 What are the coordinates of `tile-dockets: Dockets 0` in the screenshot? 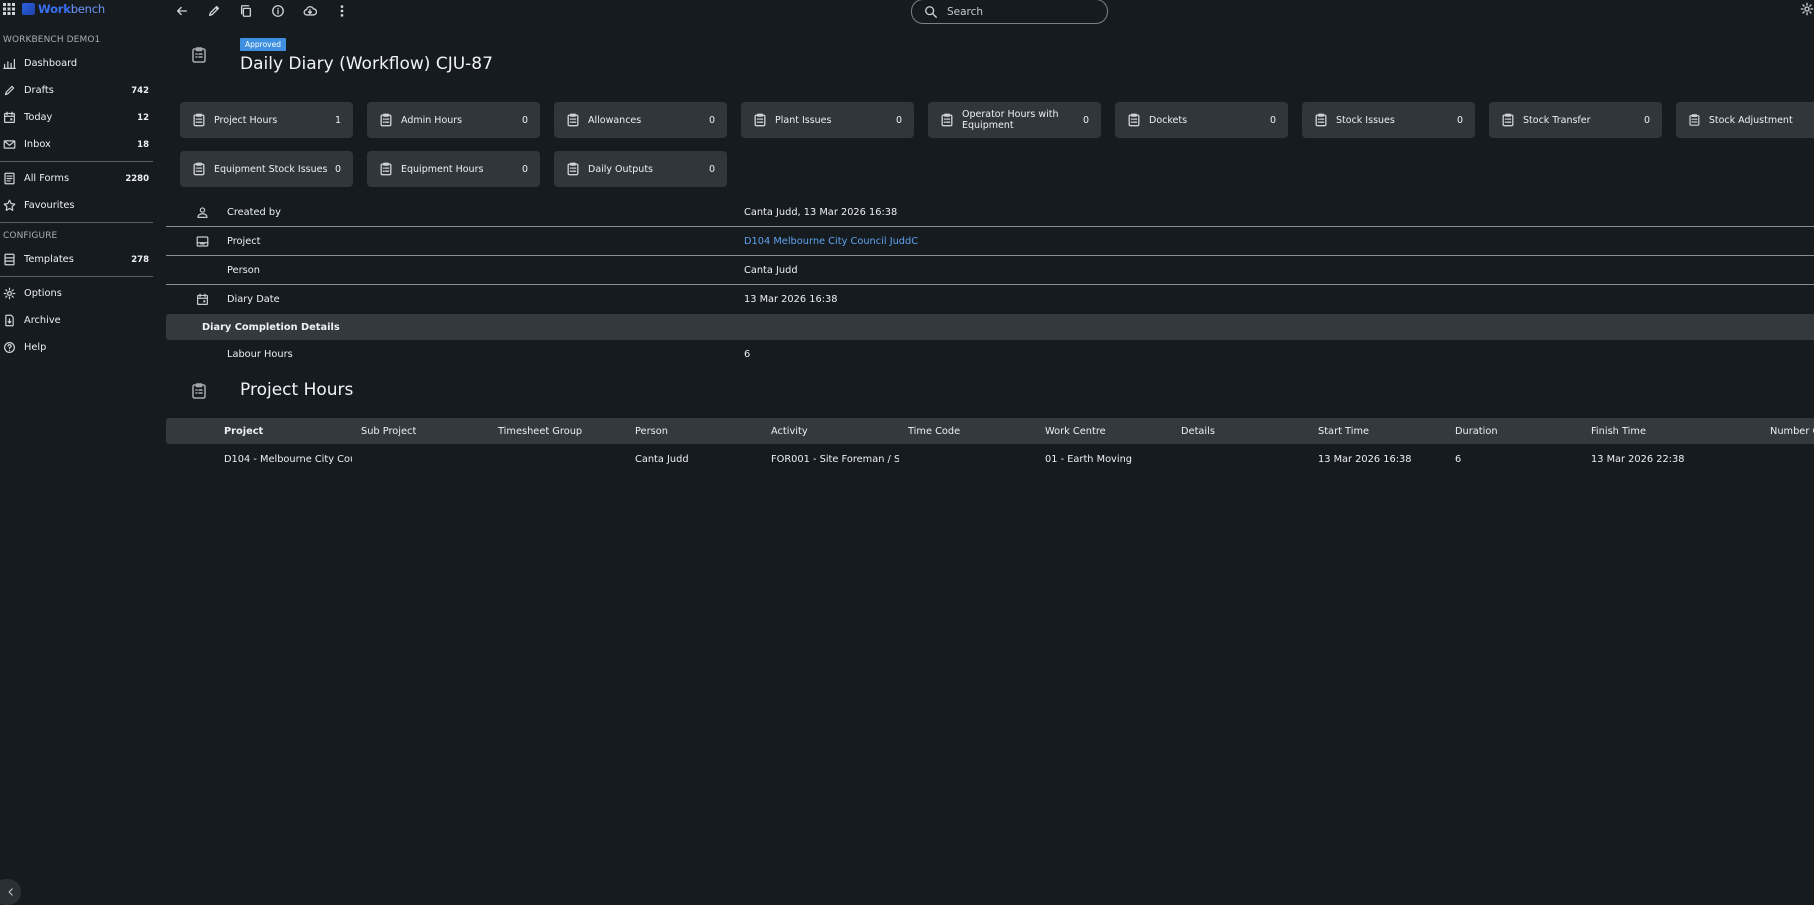 It's located at (1201, 120).